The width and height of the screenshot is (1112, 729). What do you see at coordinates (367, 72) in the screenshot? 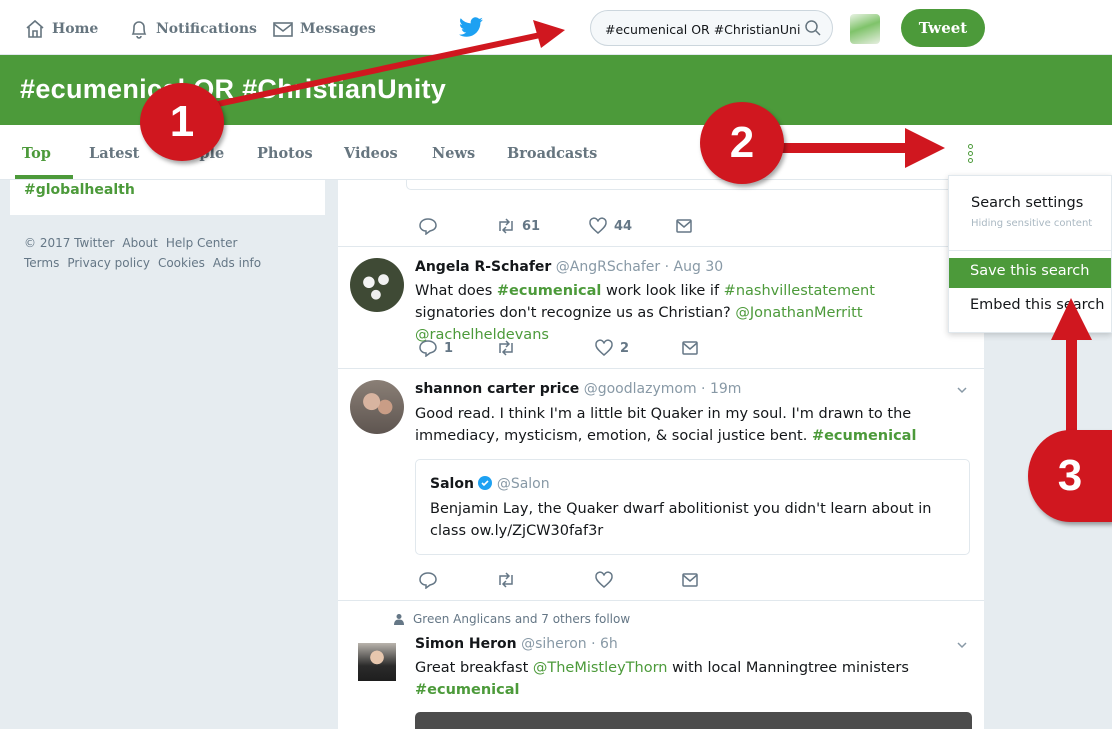
I see `arrow-1-shaft` at bounding box center [367, 72].